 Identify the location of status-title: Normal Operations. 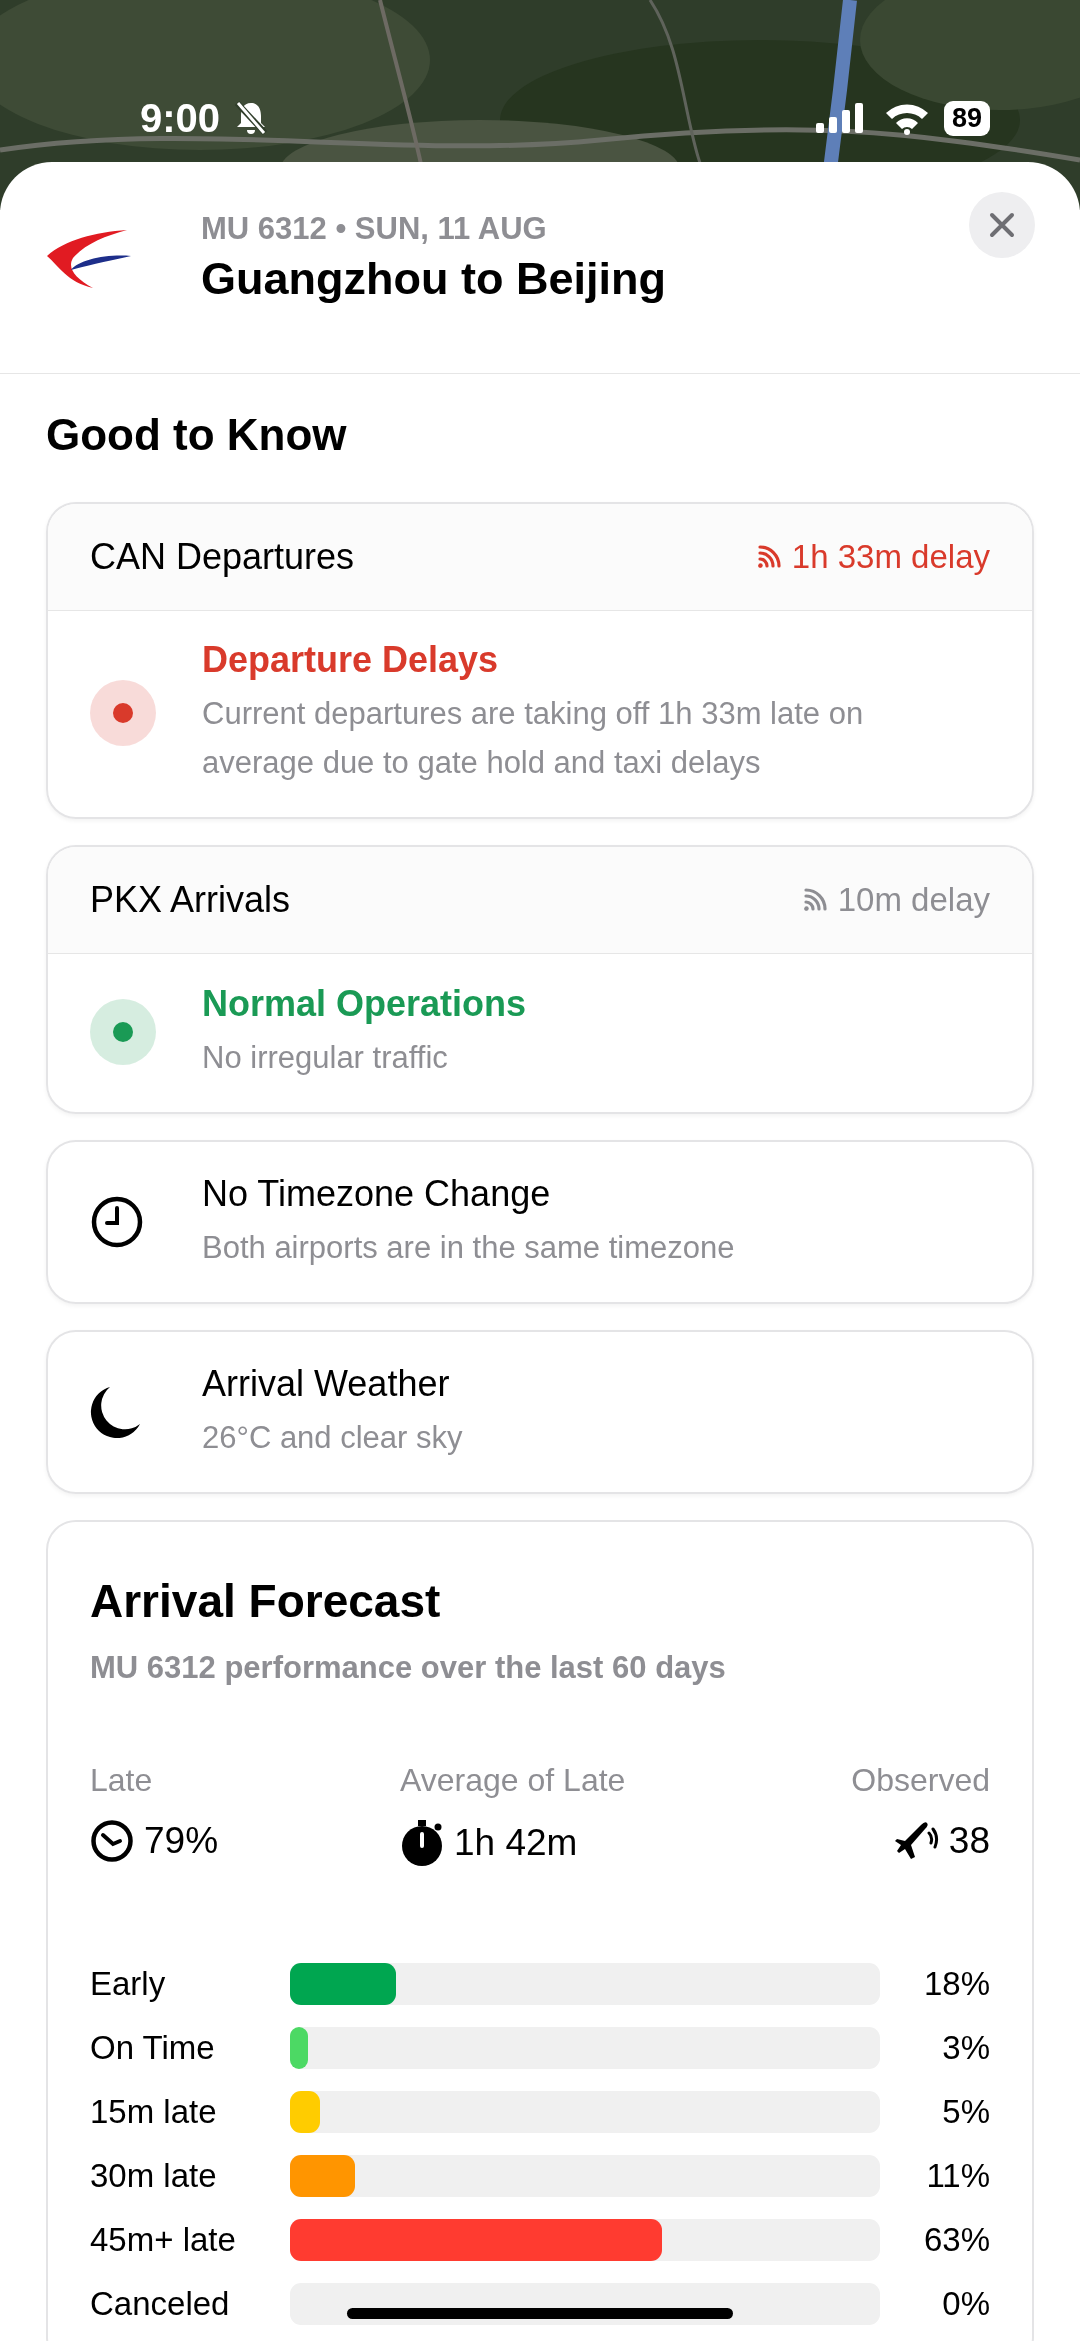
(364, 1003).